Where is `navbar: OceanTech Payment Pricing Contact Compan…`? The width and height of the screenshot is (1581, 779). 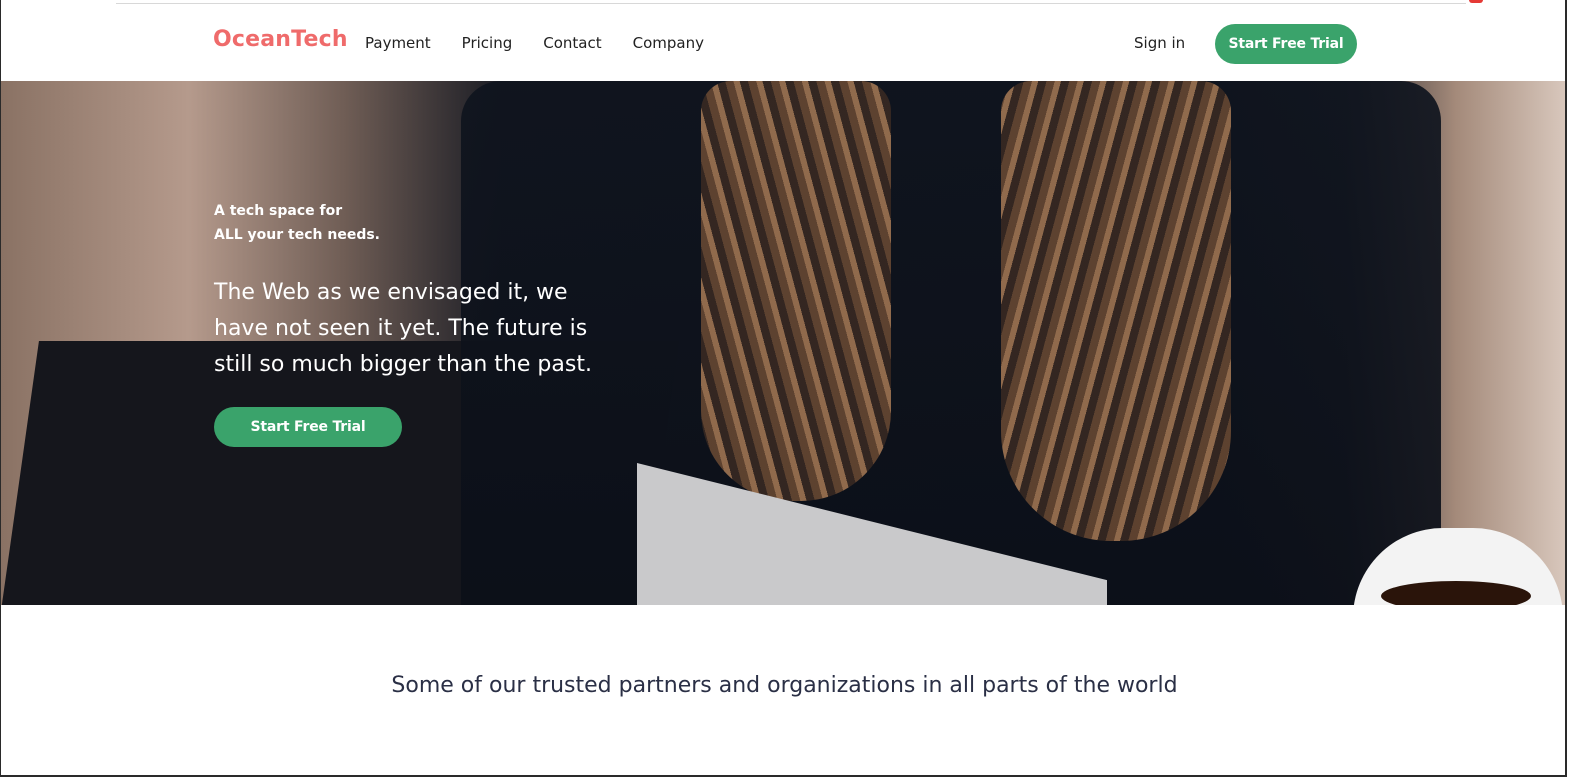 navbar: OceanTech Payment Pricing Contact Compan… is located at coordinates (783, 43).